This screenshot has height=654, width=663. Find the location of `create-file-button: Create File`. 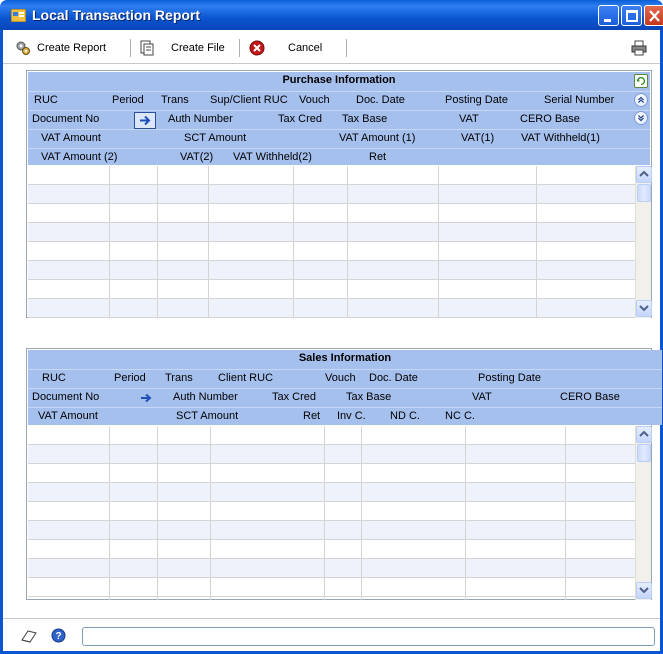

create-file-button: Create File is located at coordinates (182, 48).